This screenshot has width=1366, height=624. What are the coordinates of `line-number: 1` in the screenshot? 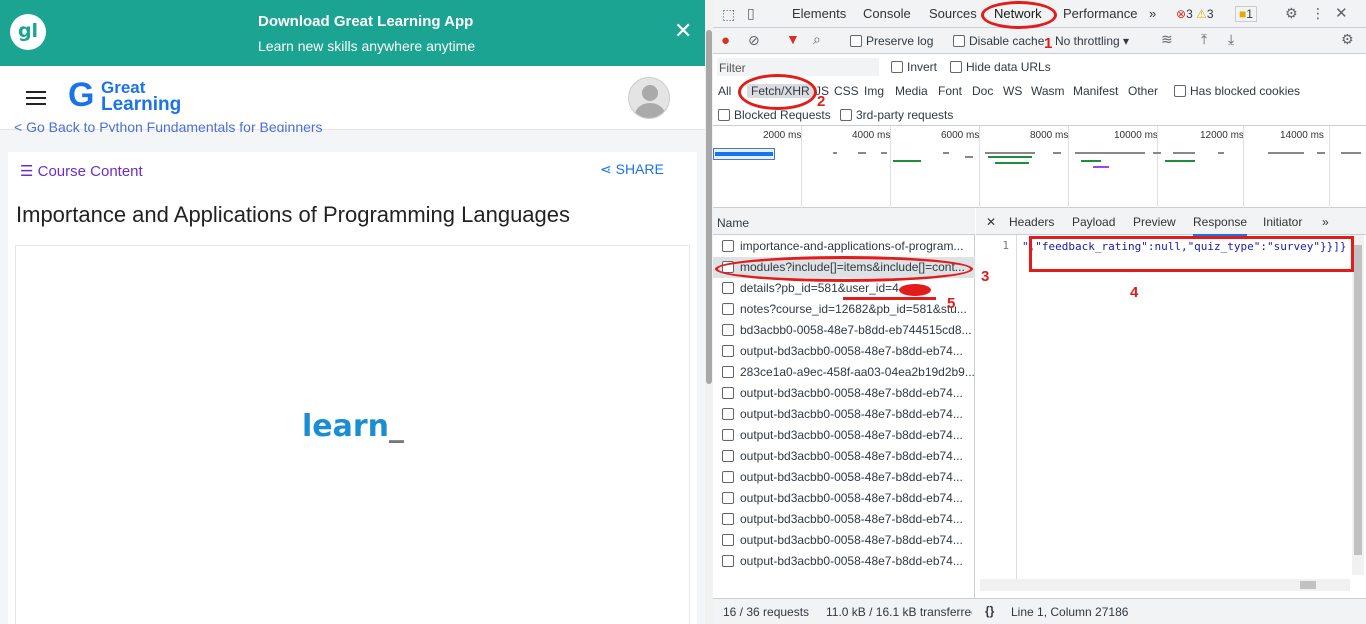 It's located at (996, 410).